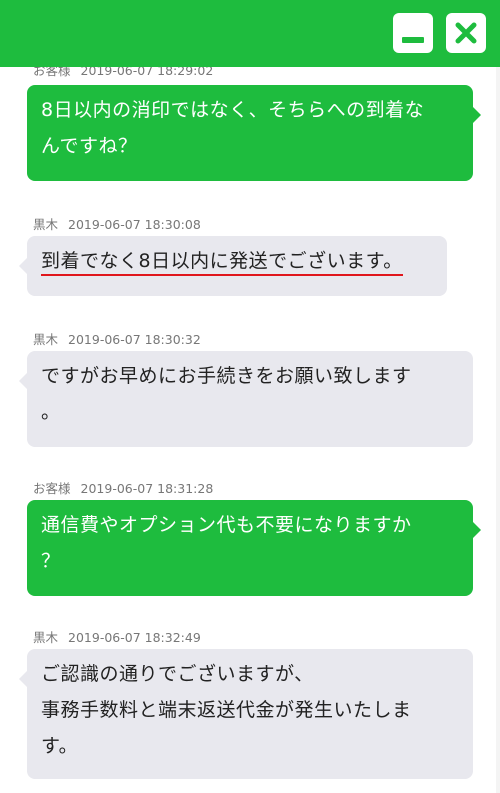 This screenshot has width=500, height=793. What do you see at coordinates (226, 710) in the screenshot?
I see `message-line: 事務手数料と端末返送代金が発生いたしま` at bounding box center [226, 710].